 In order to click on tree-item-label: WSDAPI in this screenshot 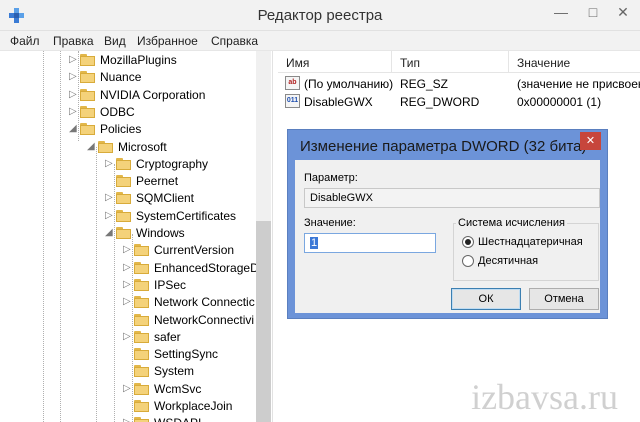, I will do `click(177, 419)`.